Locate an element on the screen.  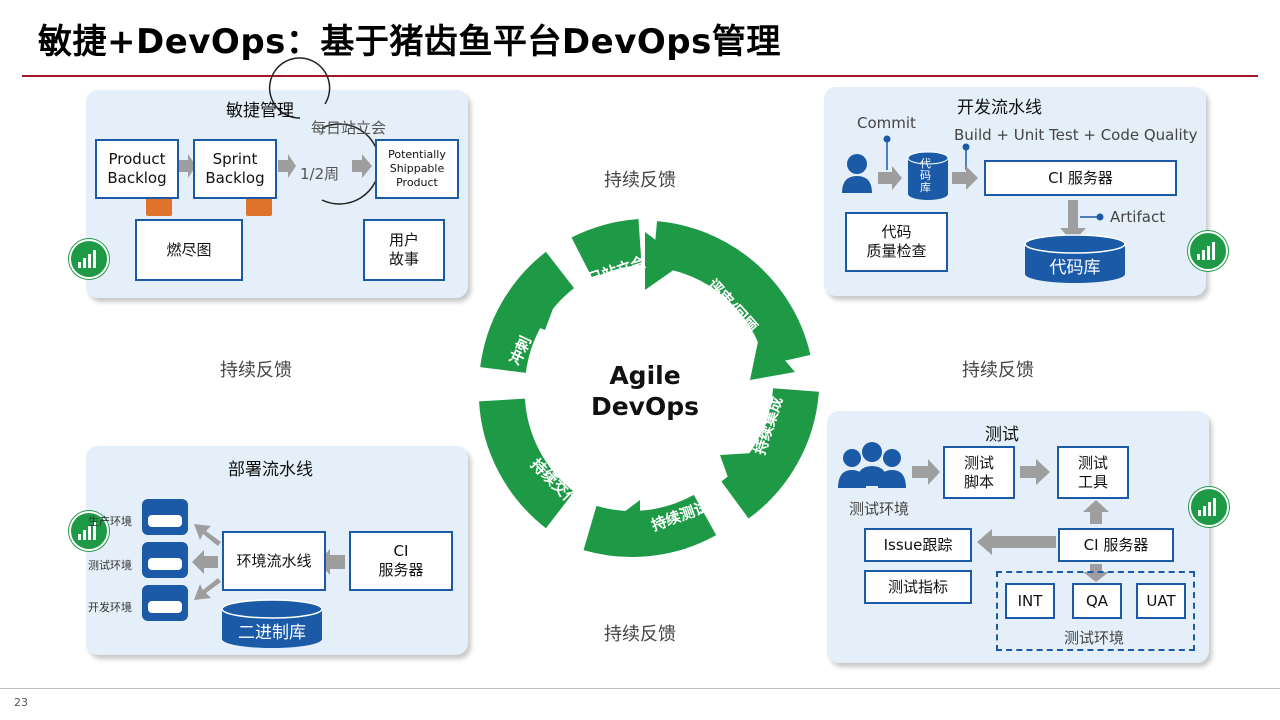
env-pipeline-box: 环境流水线 is located at coordinates (274, 561).